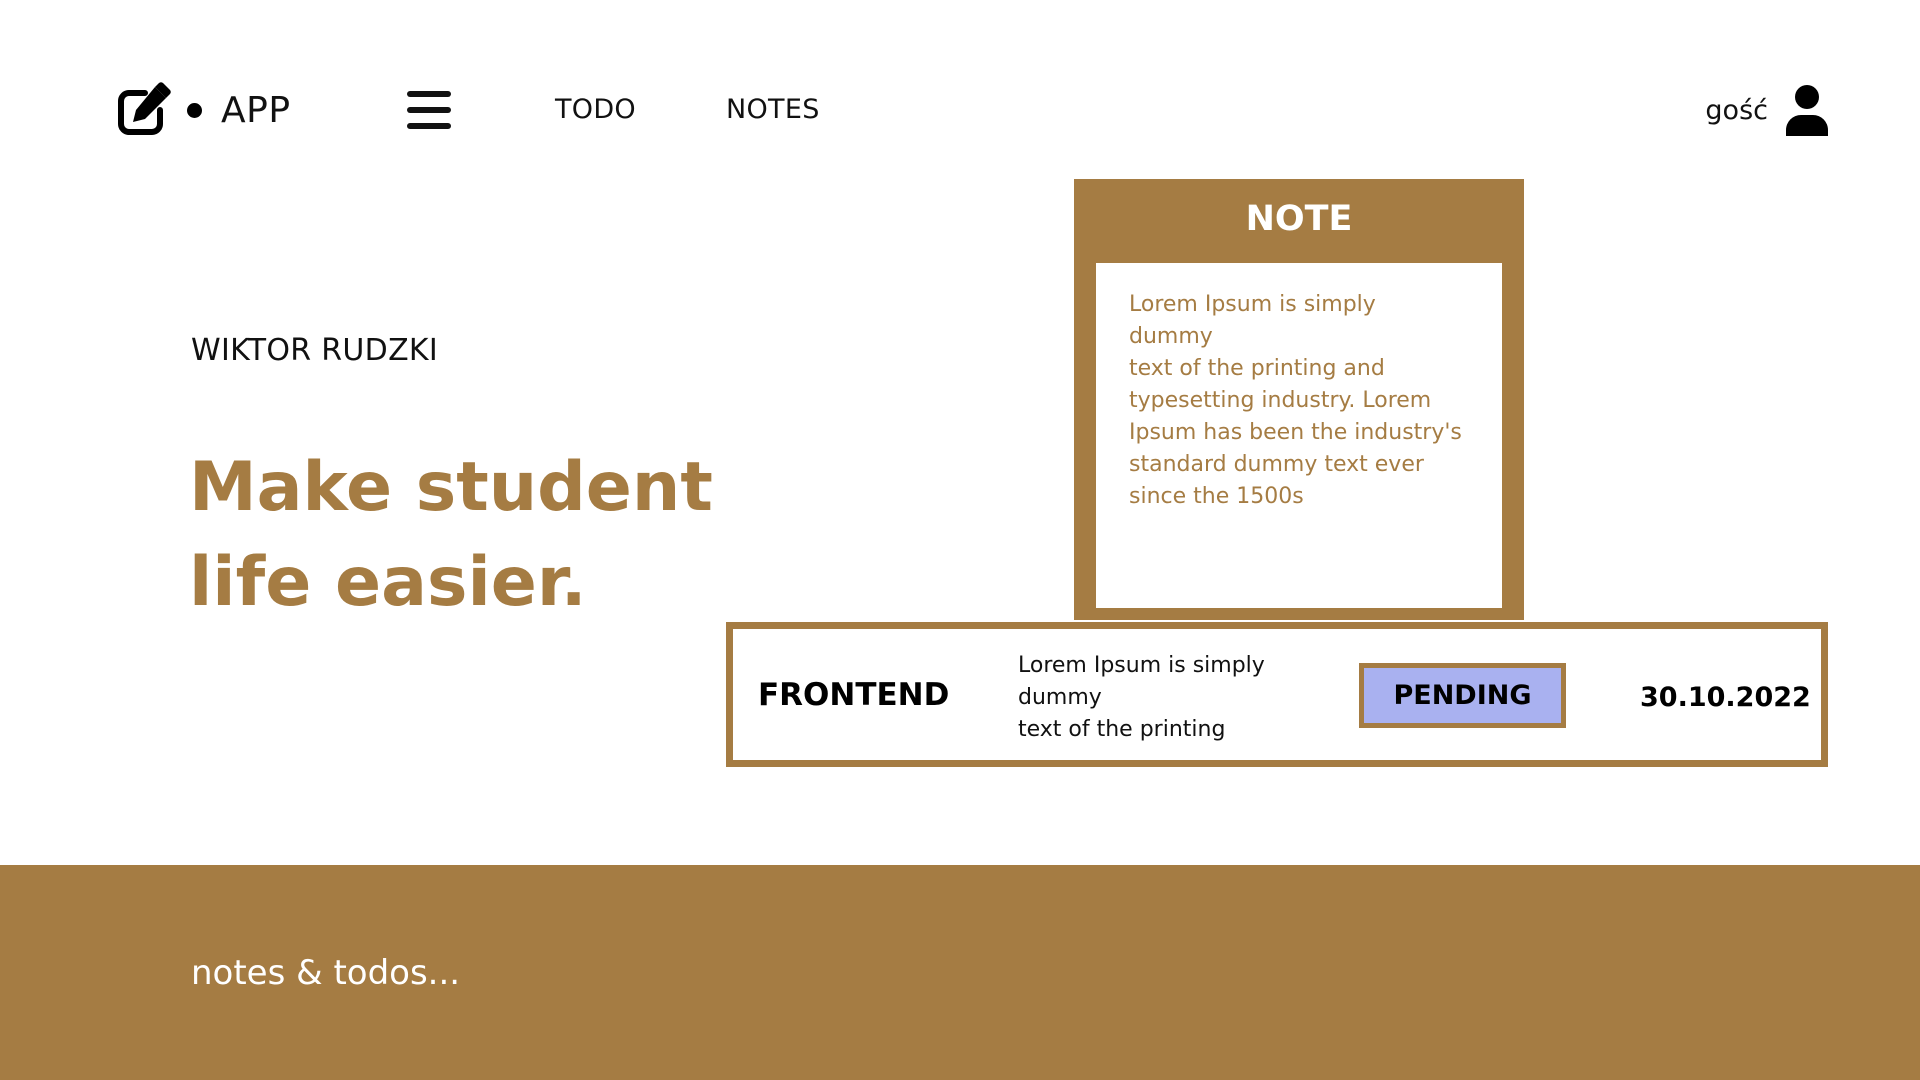  What do you see at coordinates (203, 110) in the screenshot?
I see `app-logo: APP` at bounding box center [203, 110].